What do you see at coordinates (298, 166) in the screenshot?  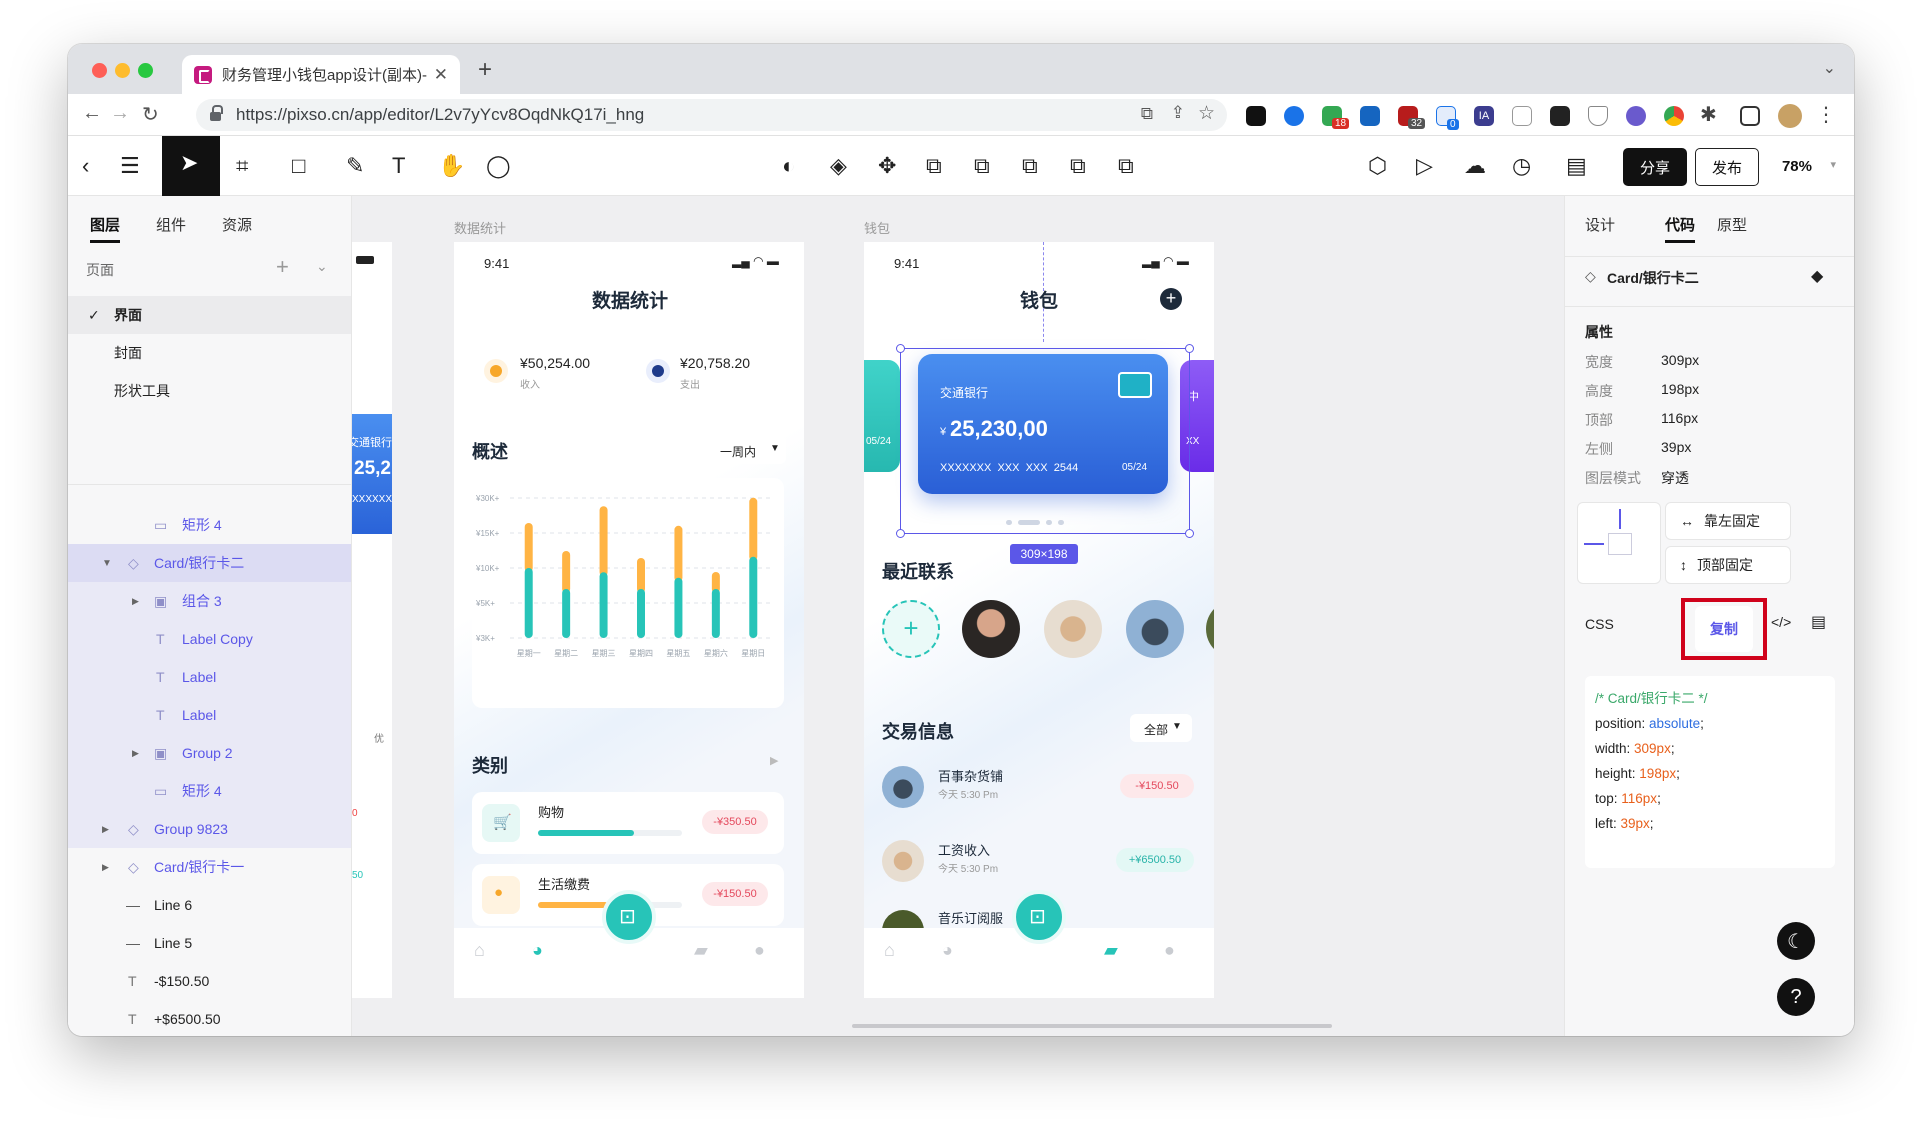 I see `rectangle-tool-icon: □` at bounding box center [298, 166].